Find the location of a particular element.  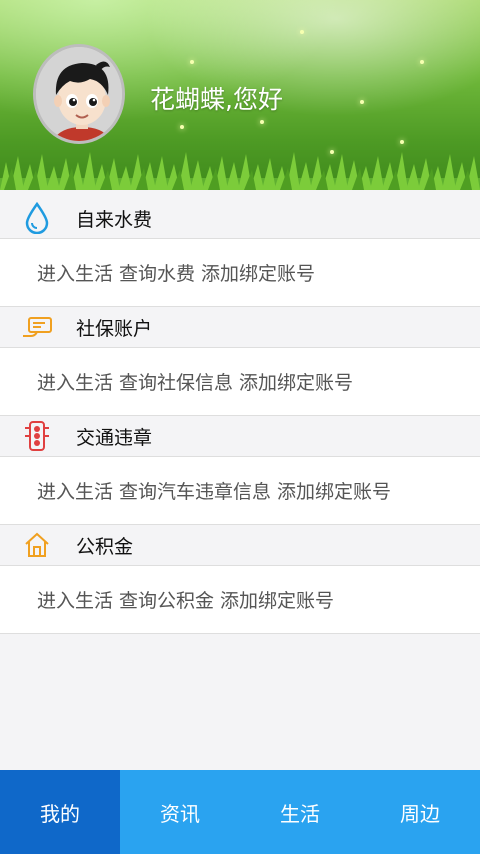

avatar is located at coordinates (79, 94).